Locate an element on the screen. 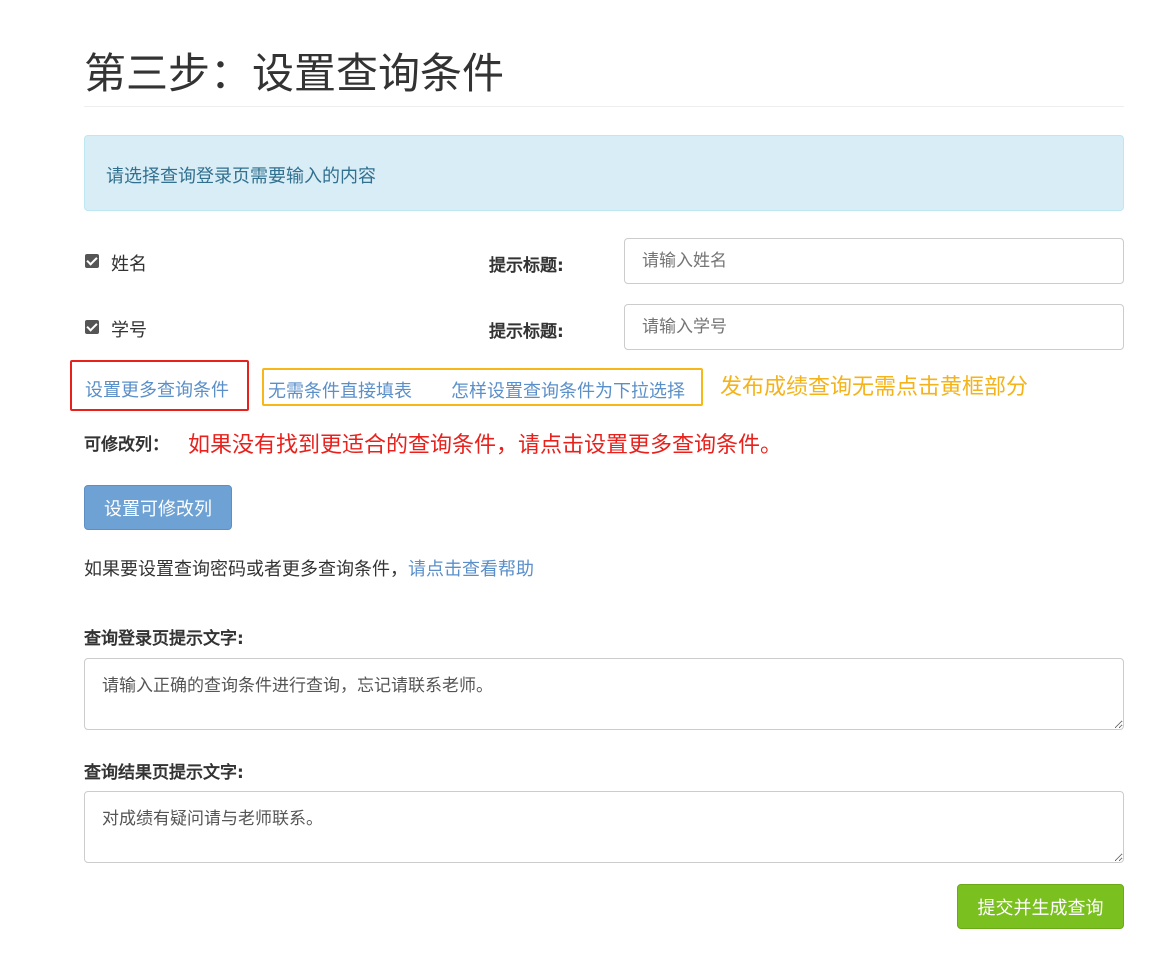  student-id-field-label: 学号 is located at coordinates (129, 330).